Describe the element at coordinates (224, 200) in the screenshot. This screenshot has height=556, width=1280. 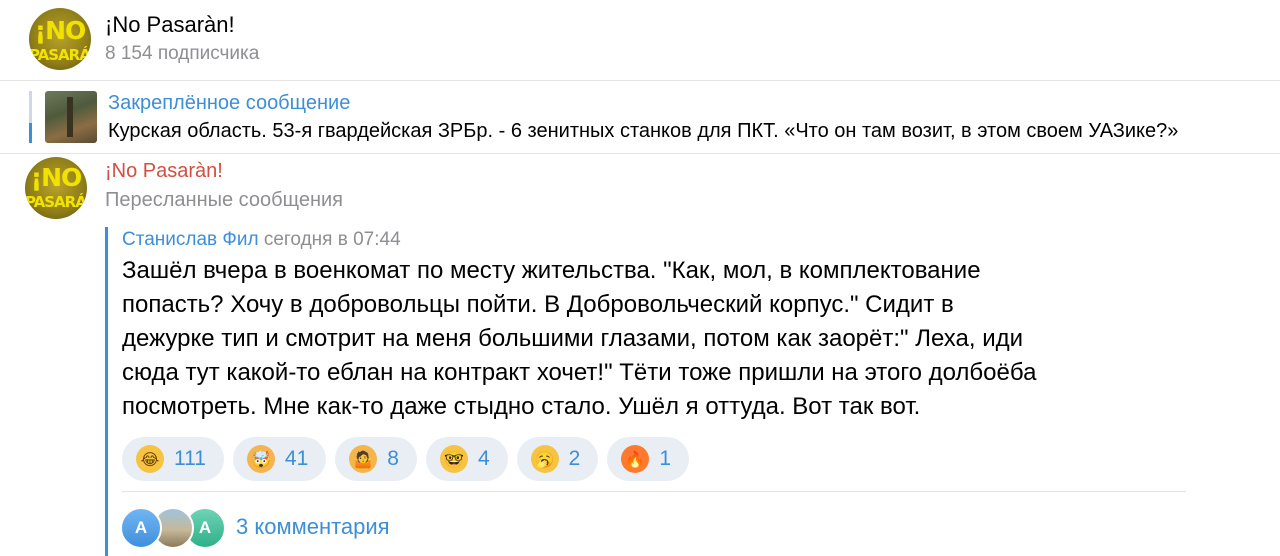
I see `forwarded-messages-label: Пересланные сообщения` at that location.